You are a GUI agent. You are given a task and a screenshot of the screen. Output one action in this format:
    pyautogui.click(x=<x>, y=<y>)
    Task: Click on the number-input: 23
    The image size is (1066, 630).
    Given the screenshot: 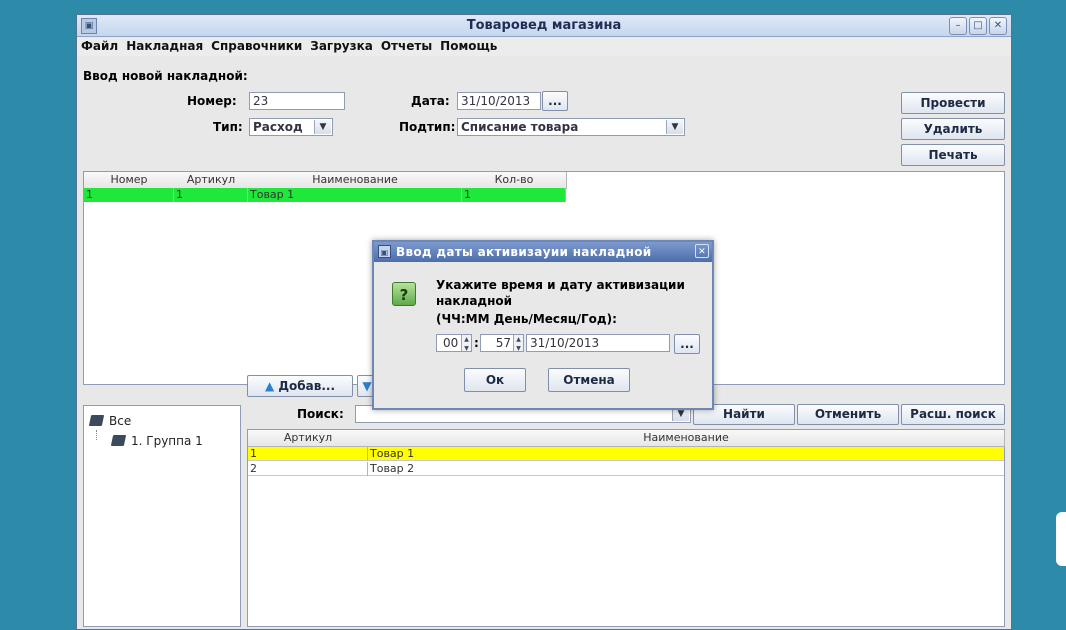 What is the action you would take?
    pyautogui.click(x=297, y=101)
    